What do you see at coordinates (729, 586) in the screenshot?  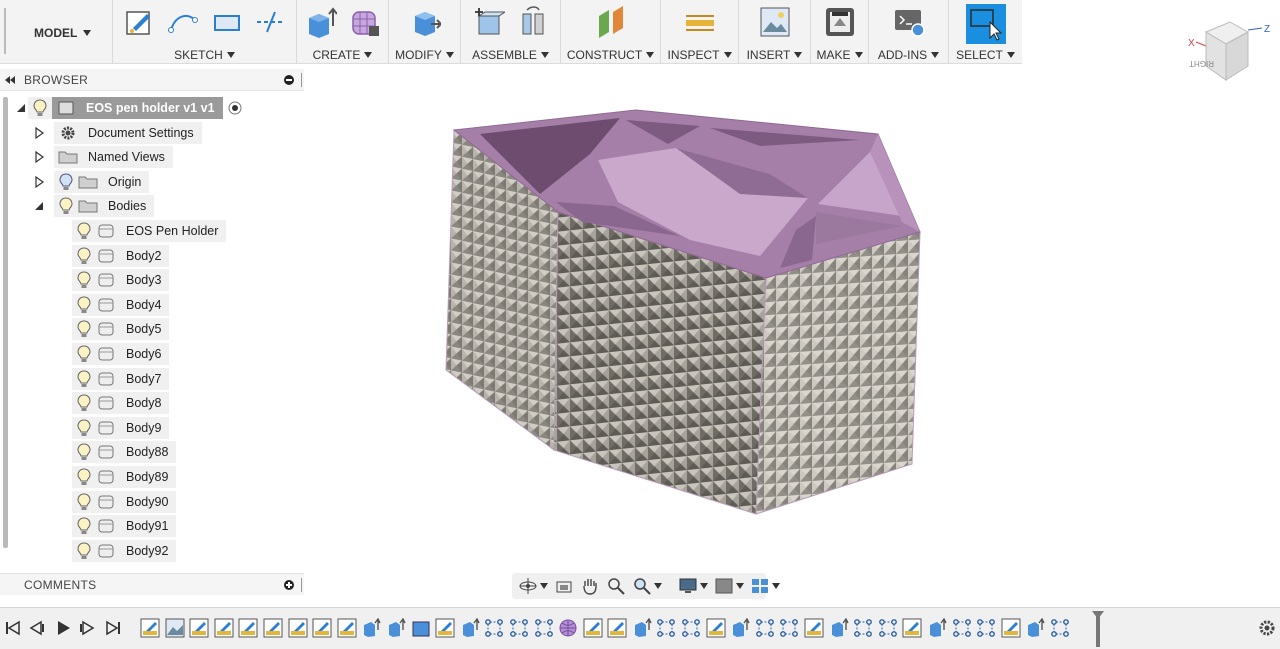 I see `grid-settings-button` at bounding box center [729, 586].